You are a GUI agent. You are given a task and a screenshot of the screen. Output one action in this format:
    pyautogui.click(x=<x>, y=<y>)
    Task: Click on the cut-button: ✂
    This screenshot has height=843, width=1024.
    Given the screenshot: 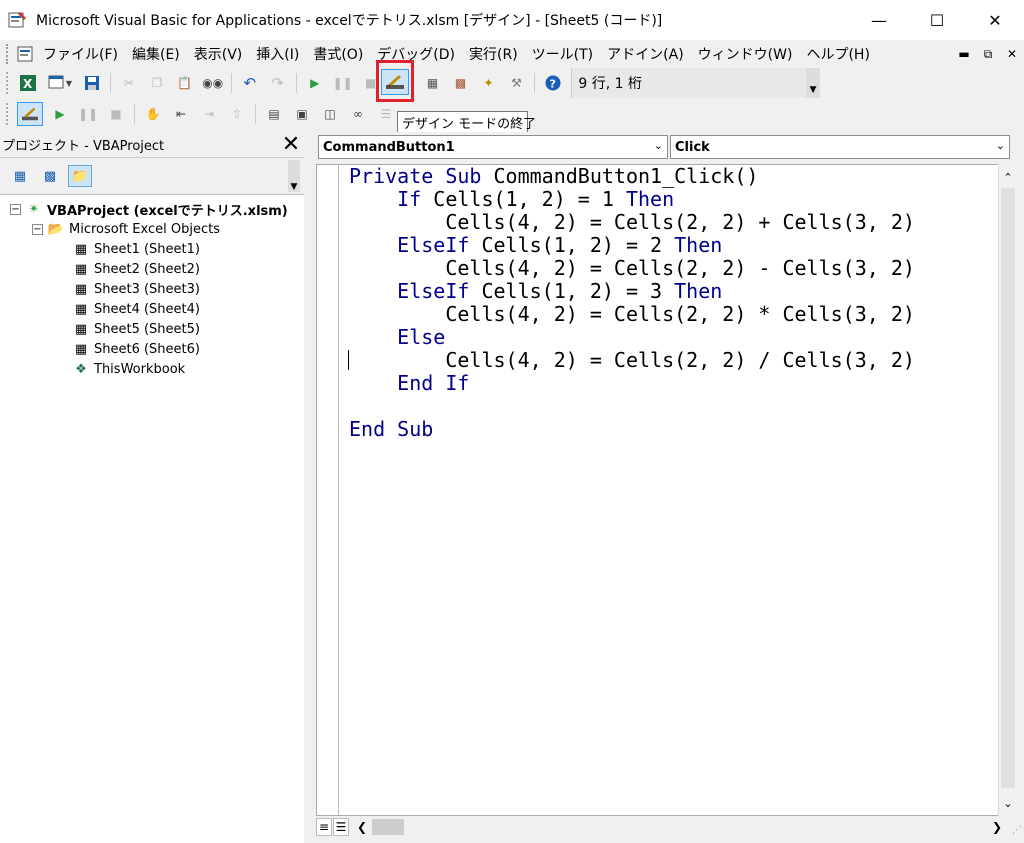 What is the action you would take?
    pyautogui.click(x=129, y=83)
    